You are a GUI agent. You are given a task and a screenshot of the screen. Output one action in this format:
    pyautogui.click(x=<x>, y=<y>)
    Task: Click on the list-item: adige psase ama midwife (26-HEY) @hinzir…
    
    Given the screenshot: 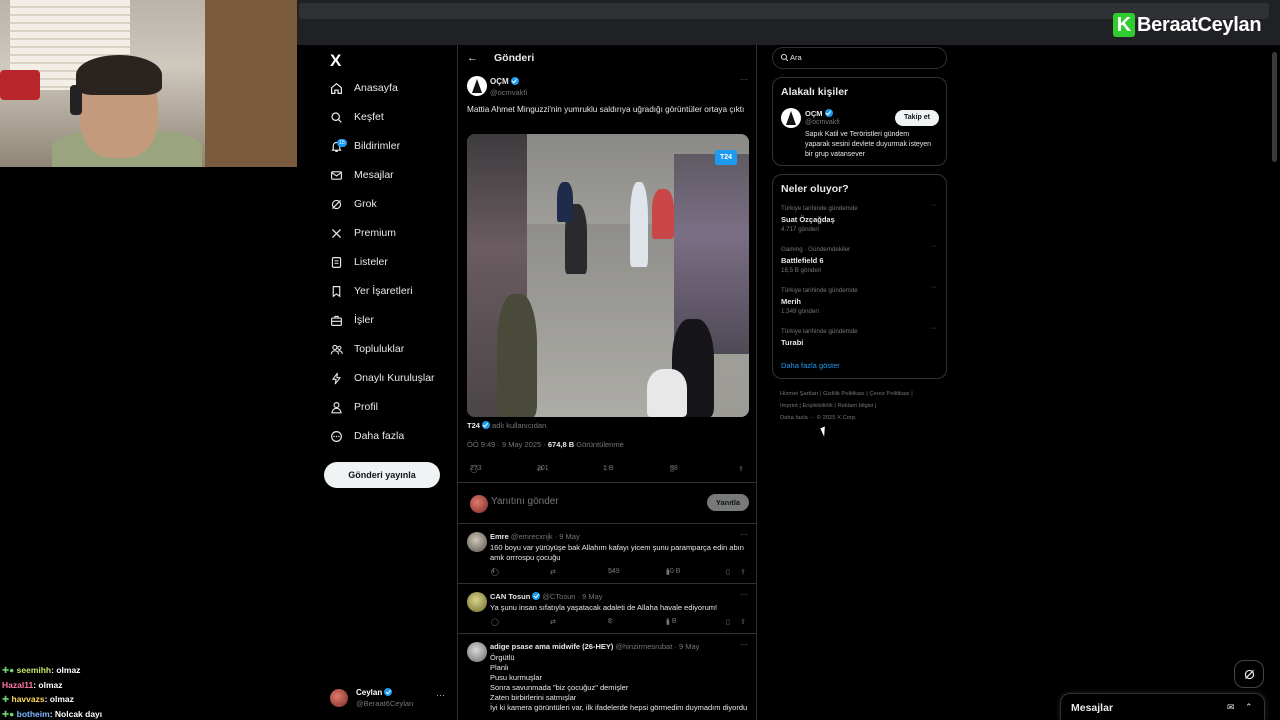 What is the action you would take?
    pyautogui.click(x=607, y=677)
    